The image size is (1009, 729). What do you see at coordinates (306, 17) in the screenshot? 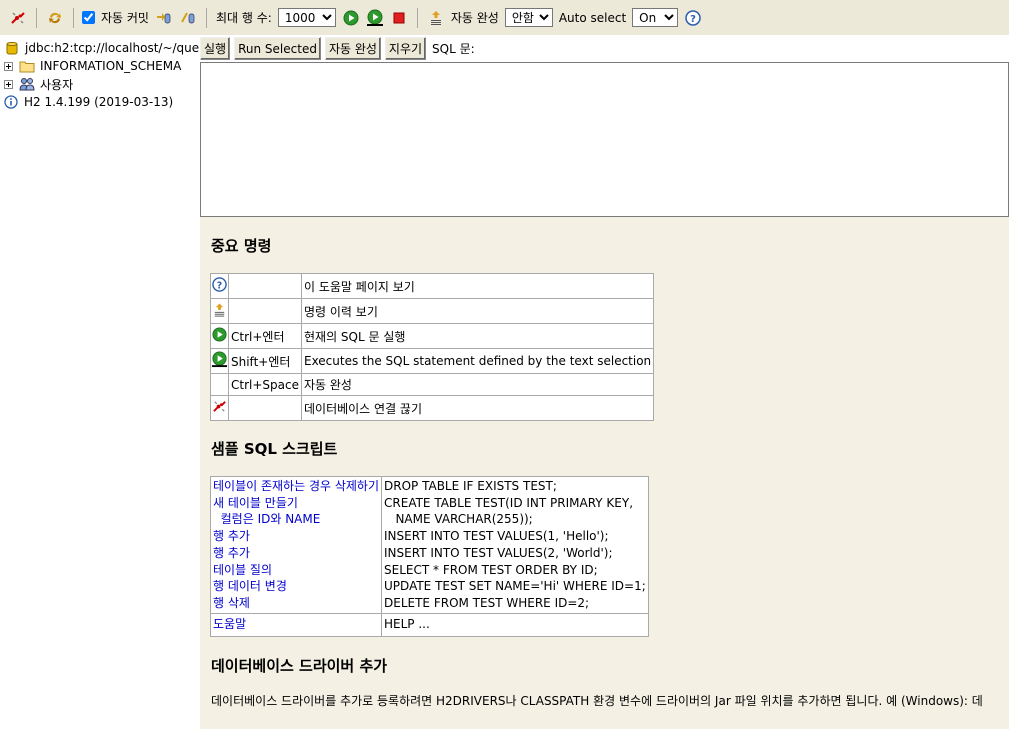
I see `max-rows-select: 1000` at bounding box center [306, 17].